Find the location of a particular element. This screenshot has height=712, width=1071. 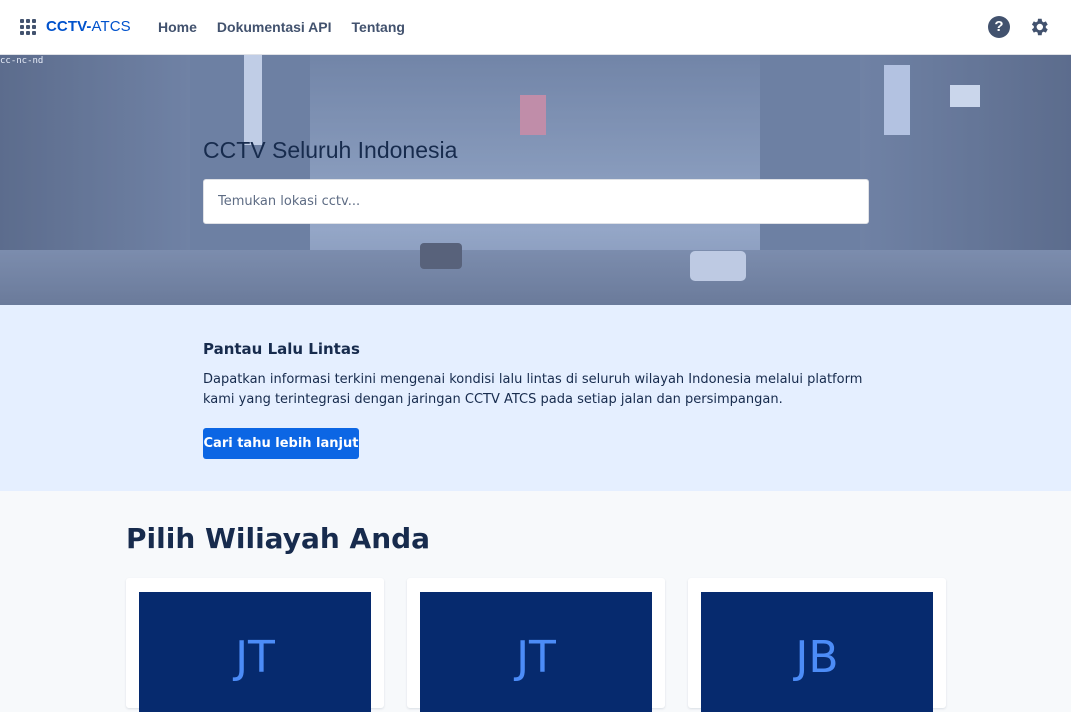

region-card: JB is located at coordinates (817, 645).